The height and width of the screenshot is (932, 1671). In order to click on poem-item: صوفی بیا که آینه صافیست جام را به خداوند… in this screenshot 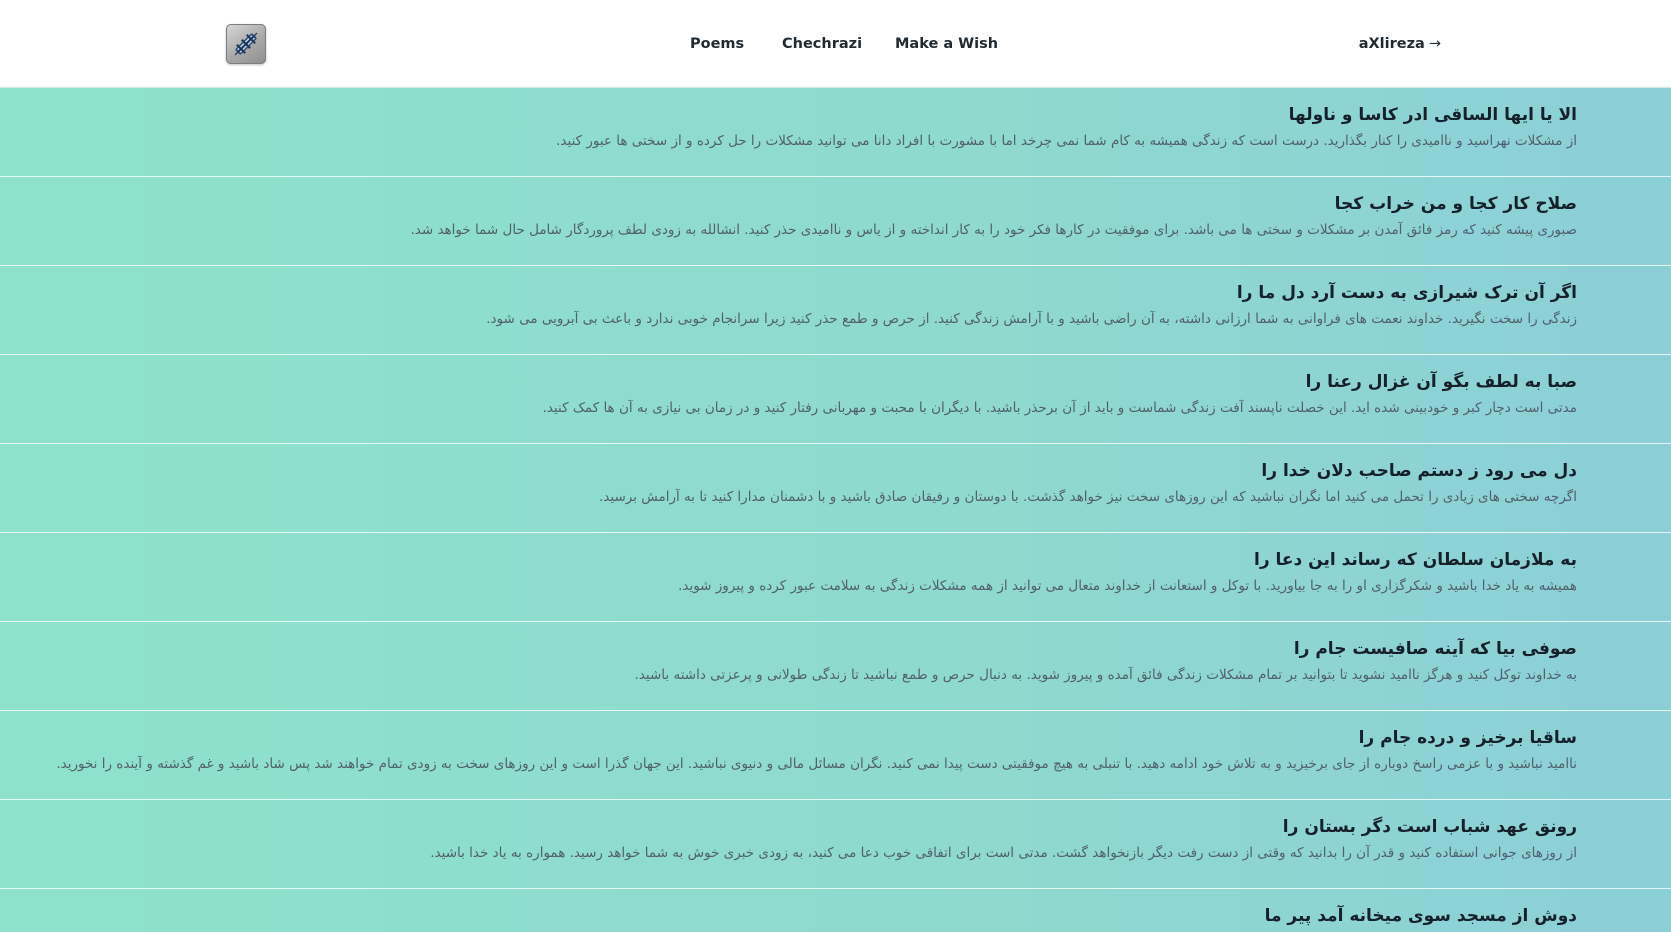, I will do `click(835, 666)`.